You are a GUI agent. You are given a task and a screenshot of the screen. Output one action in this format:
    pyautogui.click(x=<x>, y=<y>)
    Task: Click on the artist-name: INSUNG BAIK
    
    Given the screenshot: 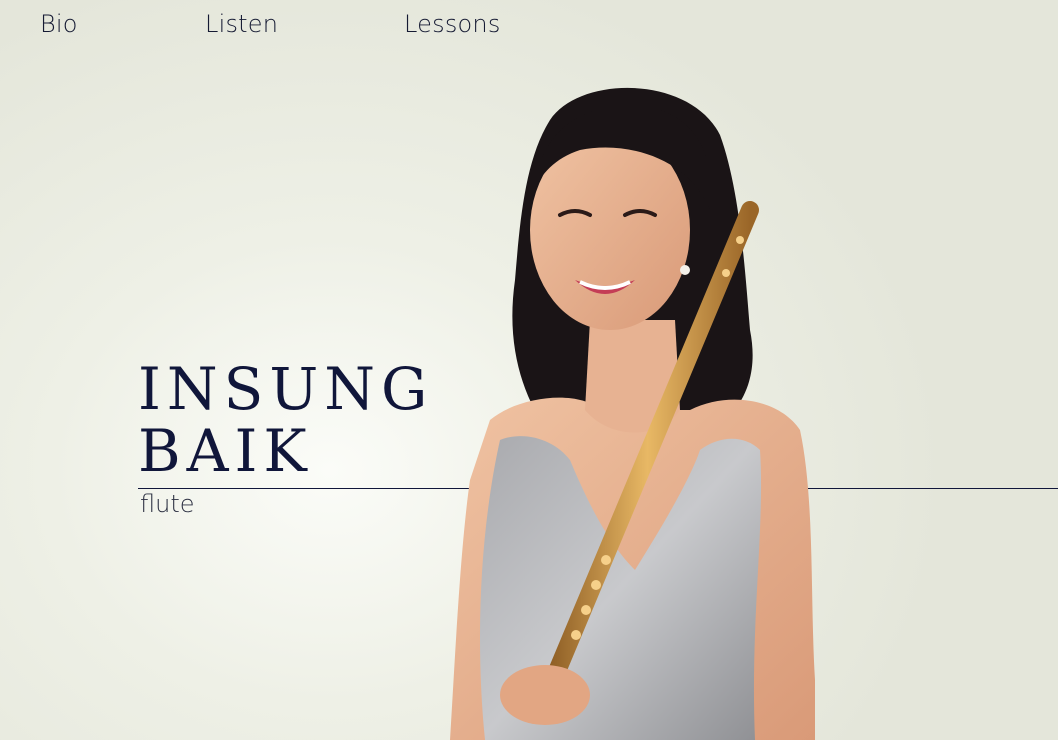 What is the action you would take?
    pyautogui.click(x=285, y=420)
    